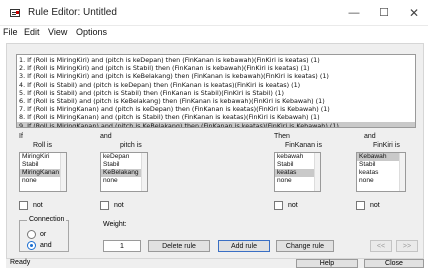 The image size is (428, 268). Describe the element at coordinates (43, 234) in the screenshot. I see `connection-or-label: or` at that location.